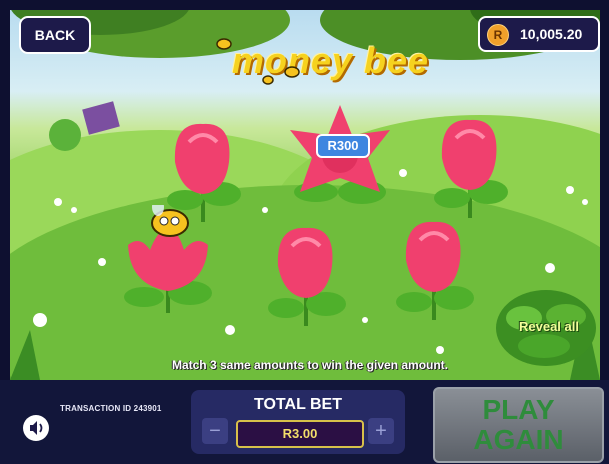  I want to click on play-again-button: PLAY AGAIN, so click(518, 425).